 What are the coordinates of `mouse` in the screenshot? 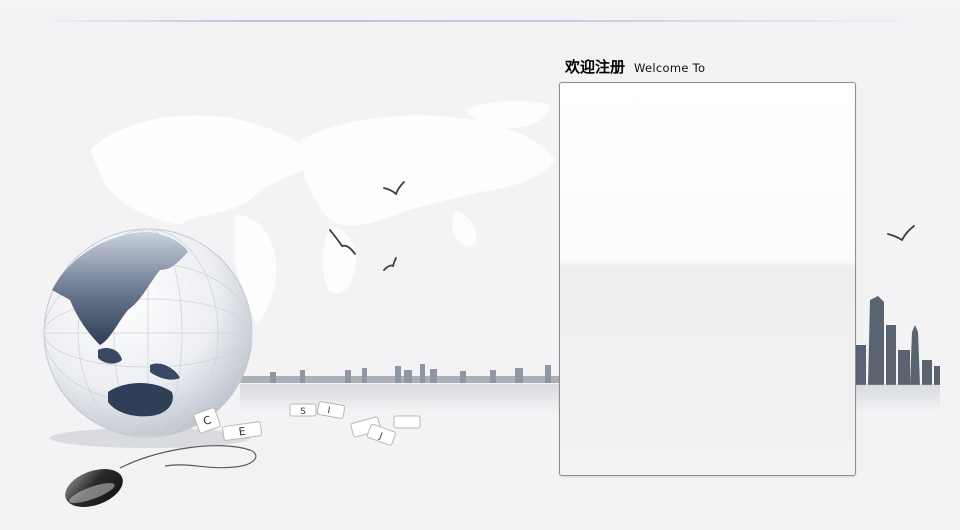 It's located at (161, 476).